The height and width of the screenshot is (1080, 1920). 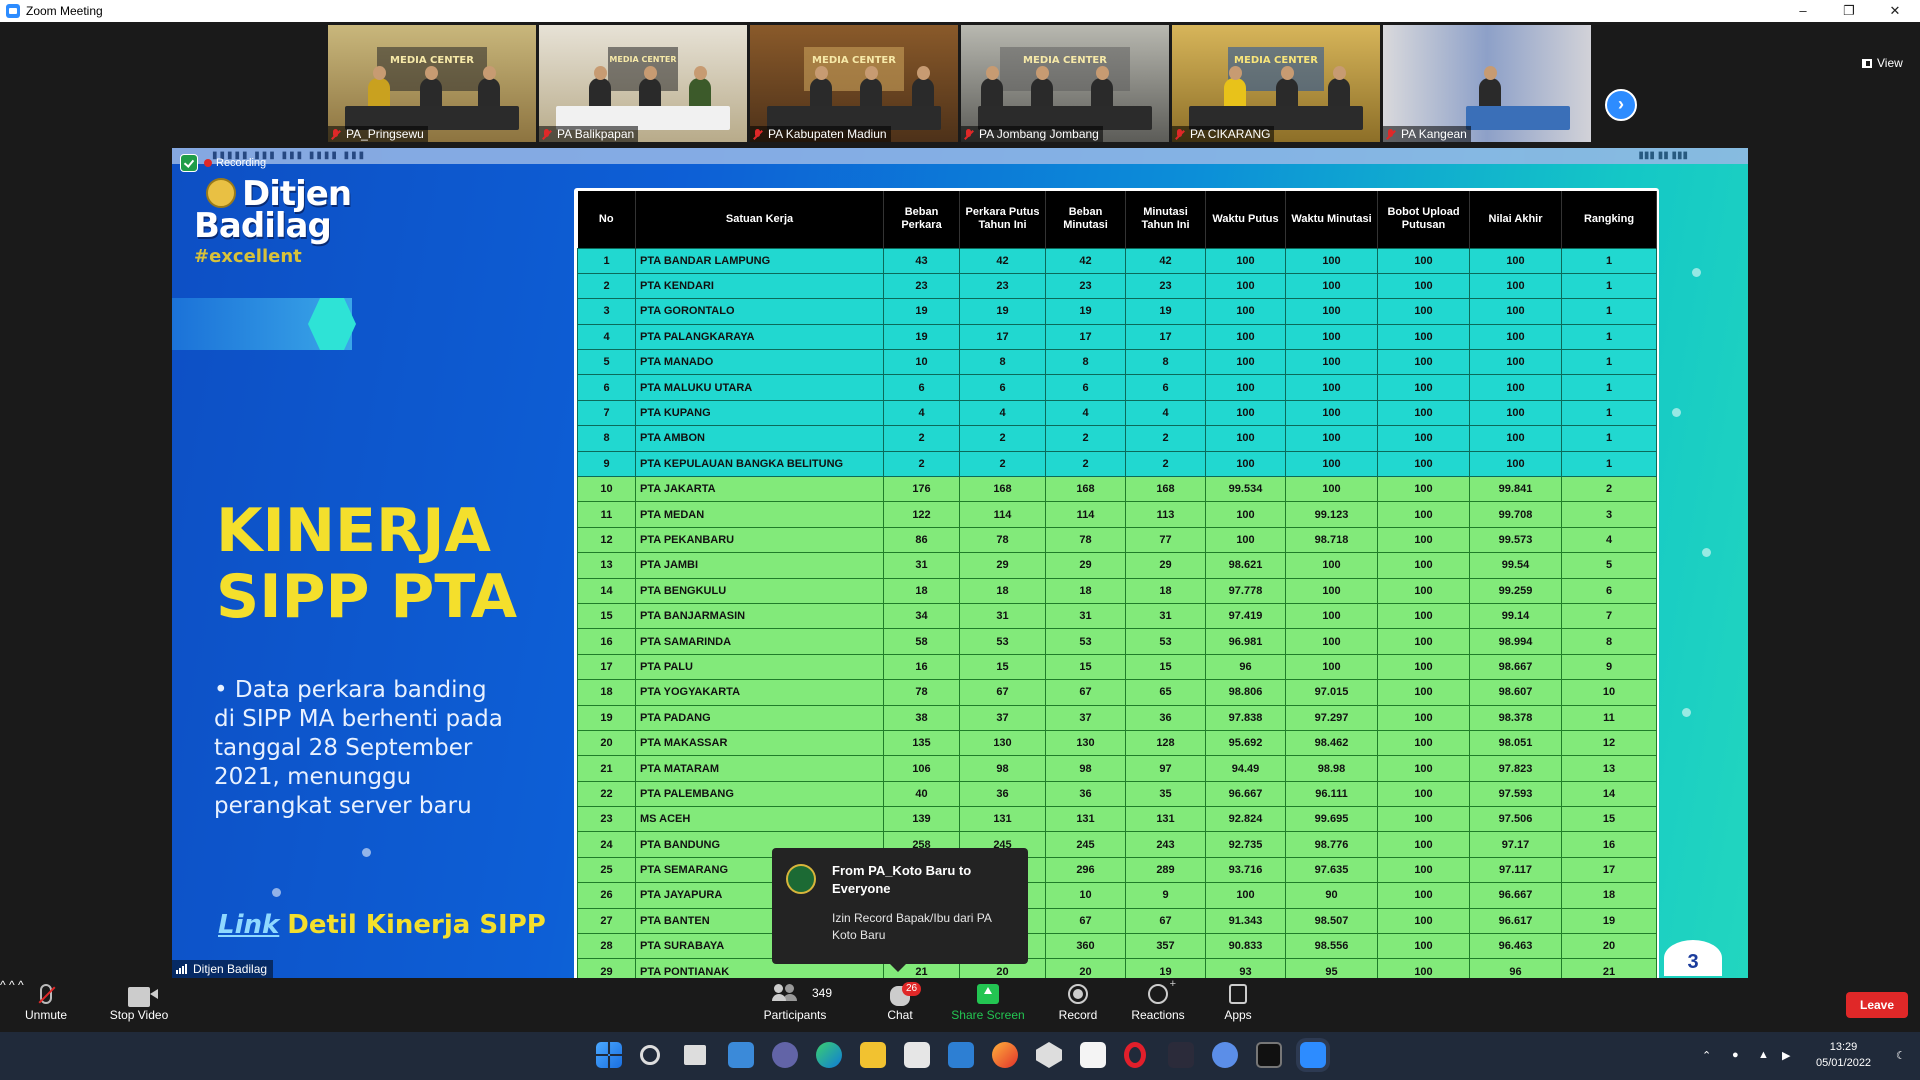 I want to click on amazon-icon, so click(x=1093, y=1055).